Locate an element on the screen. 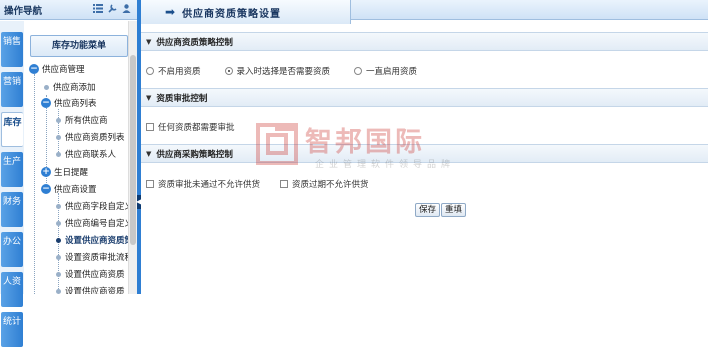 The height and width of the screenshot is (347, 708). module-tab-office: 办公 is located at coordinates (12, 249).